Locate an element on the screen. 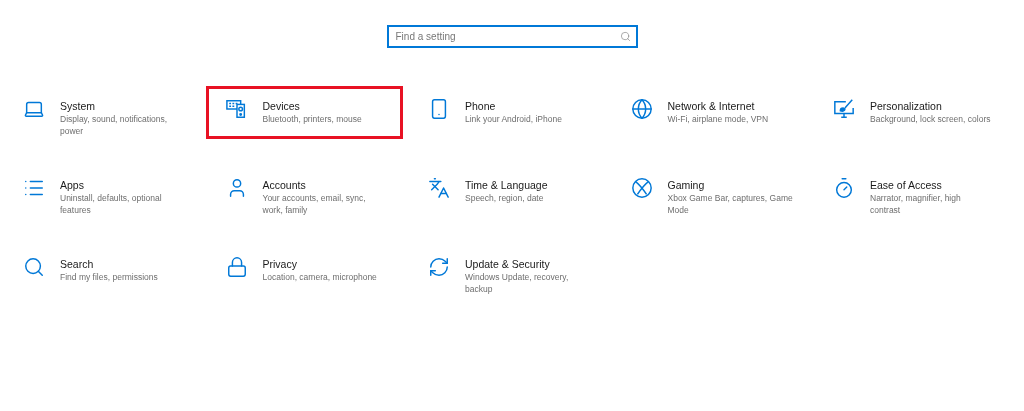 The image size is (1024, 411). sync-icon is located at coordinates (439, 267).